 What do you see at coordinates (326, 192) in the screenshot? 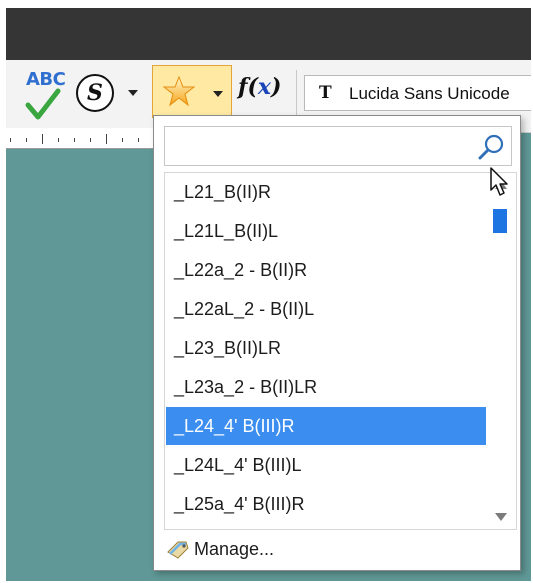
I see `list-item: _L21_B(II)R` at bounding box center [326, 192].